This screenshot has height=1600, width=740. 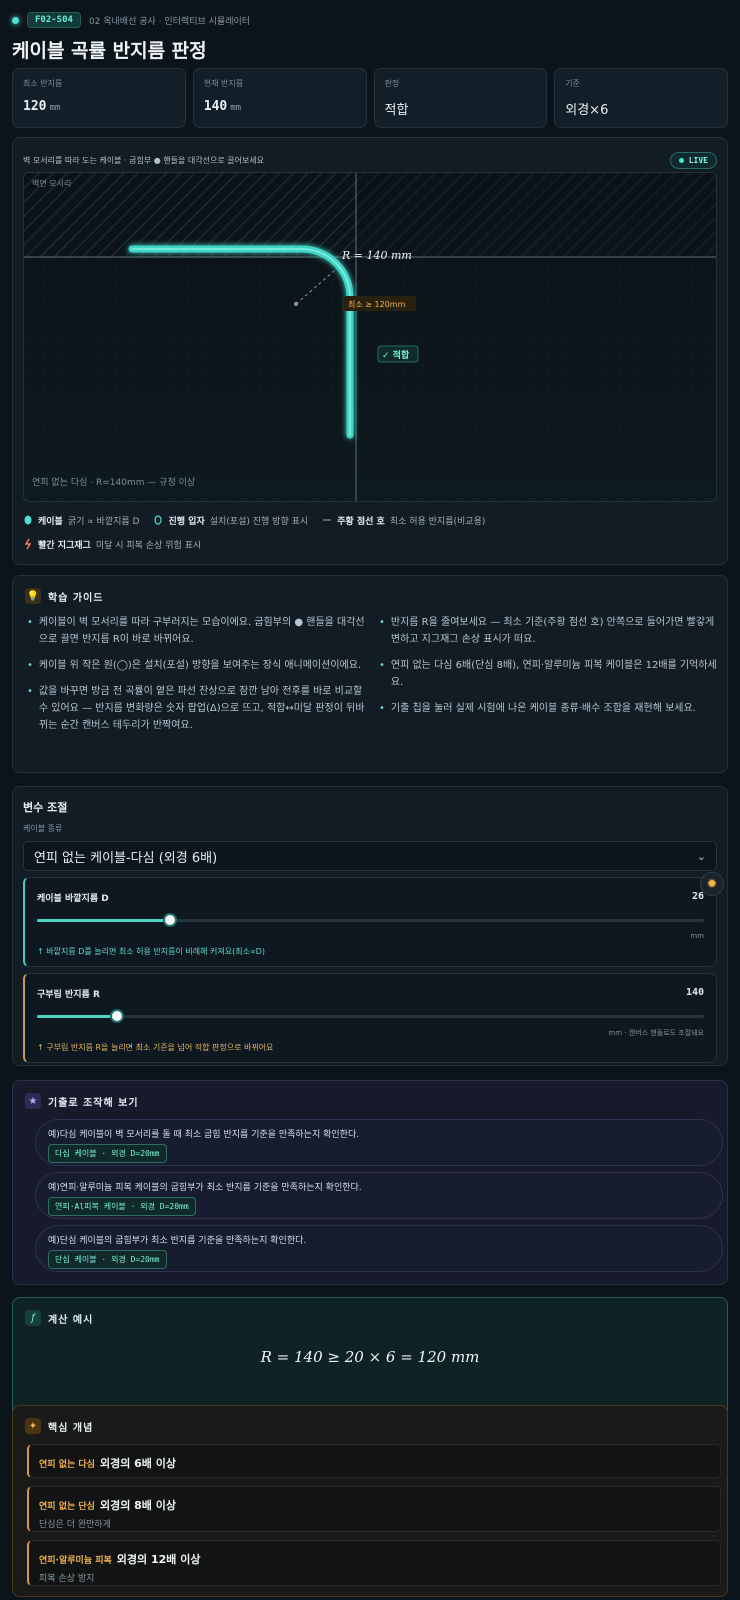 What do you see at coordinates (104, 920) in the screenshot?
I see `slider-fill` at bounding box center [104, 920].